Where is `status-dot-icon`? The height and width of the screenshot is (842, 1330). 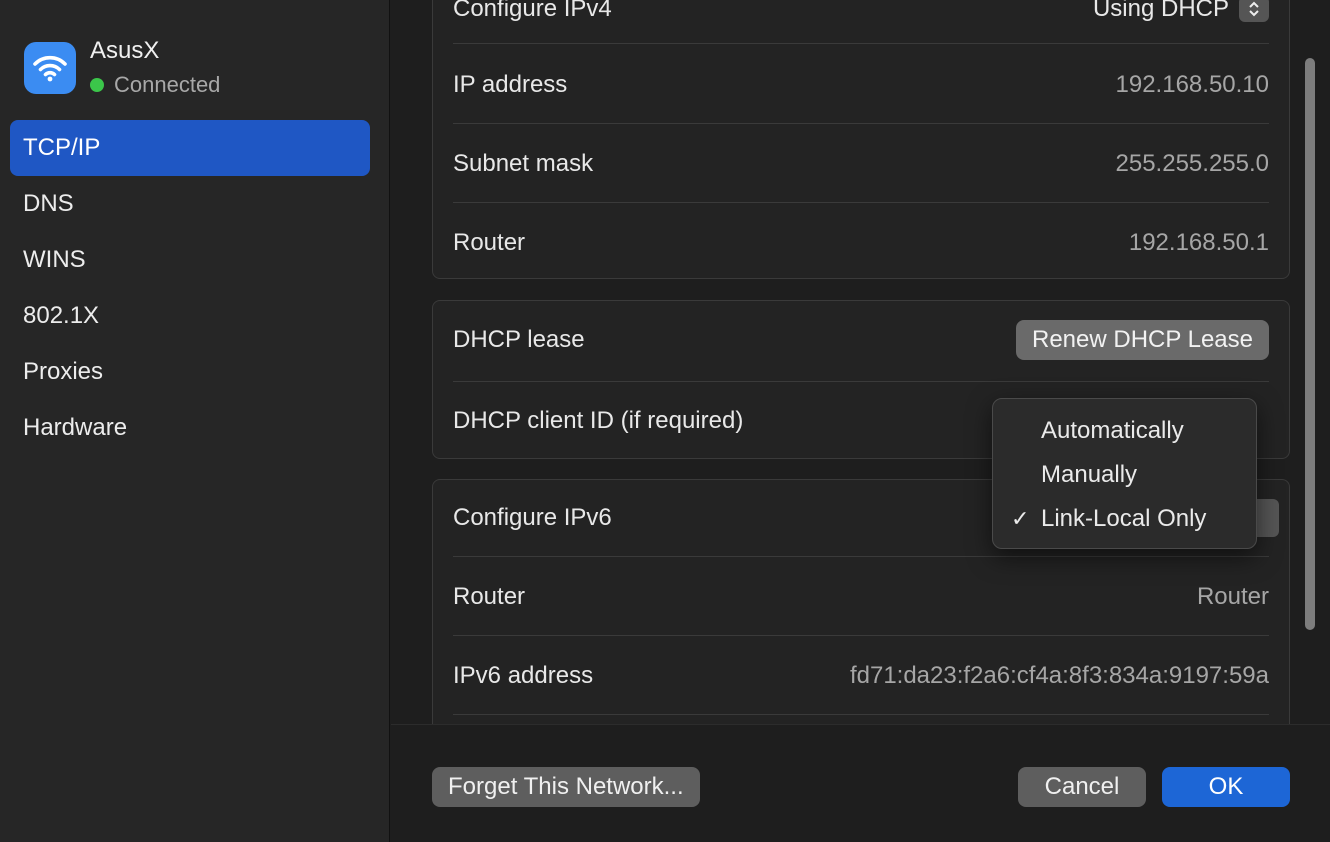 status-dot-icon is located at coordinates (97, 85).